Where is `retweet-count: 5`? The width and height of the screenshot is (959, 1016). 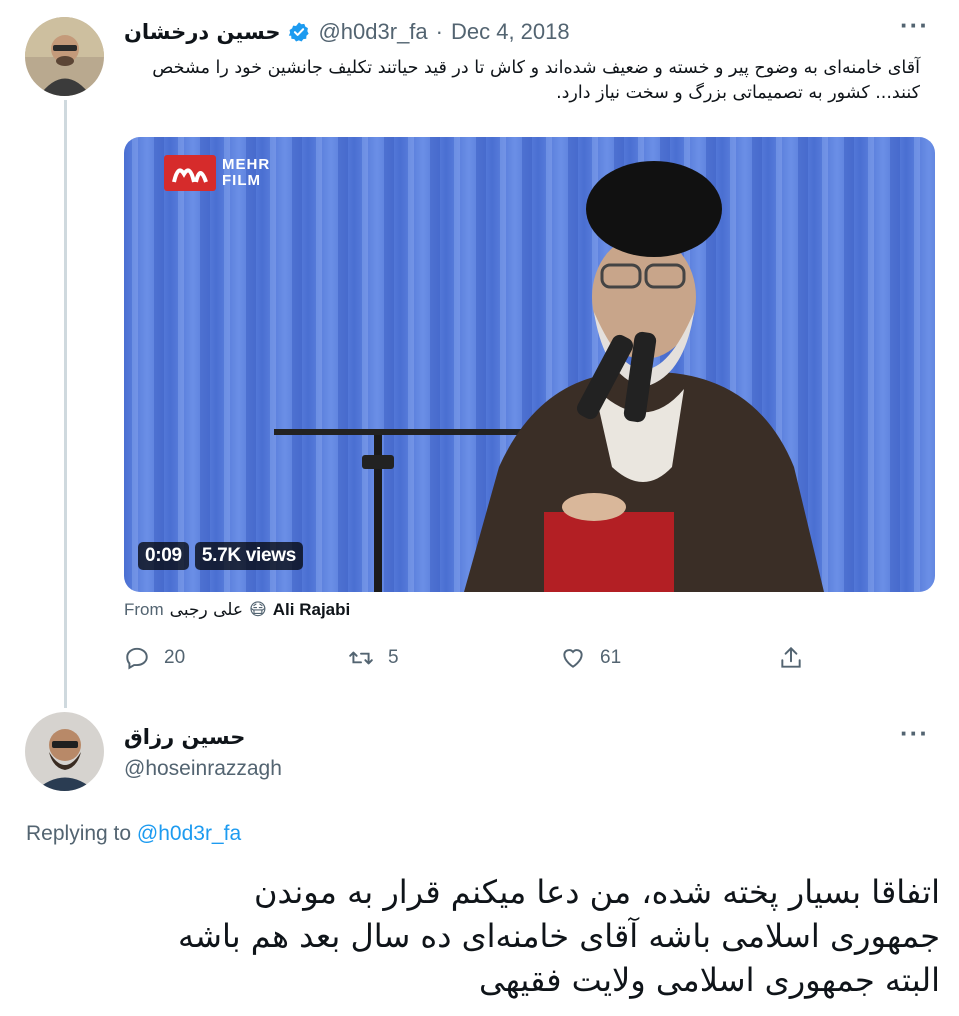 retweet-count: 5 is located at coordinates (393, 657).